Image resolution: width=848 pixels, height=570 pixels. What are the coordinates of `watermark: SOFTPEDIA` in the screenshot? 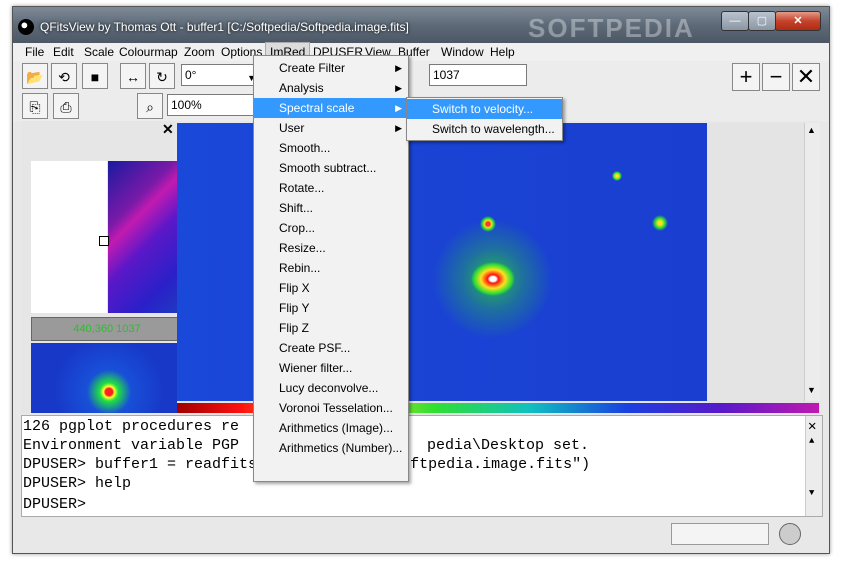 It's located at (611, 28).